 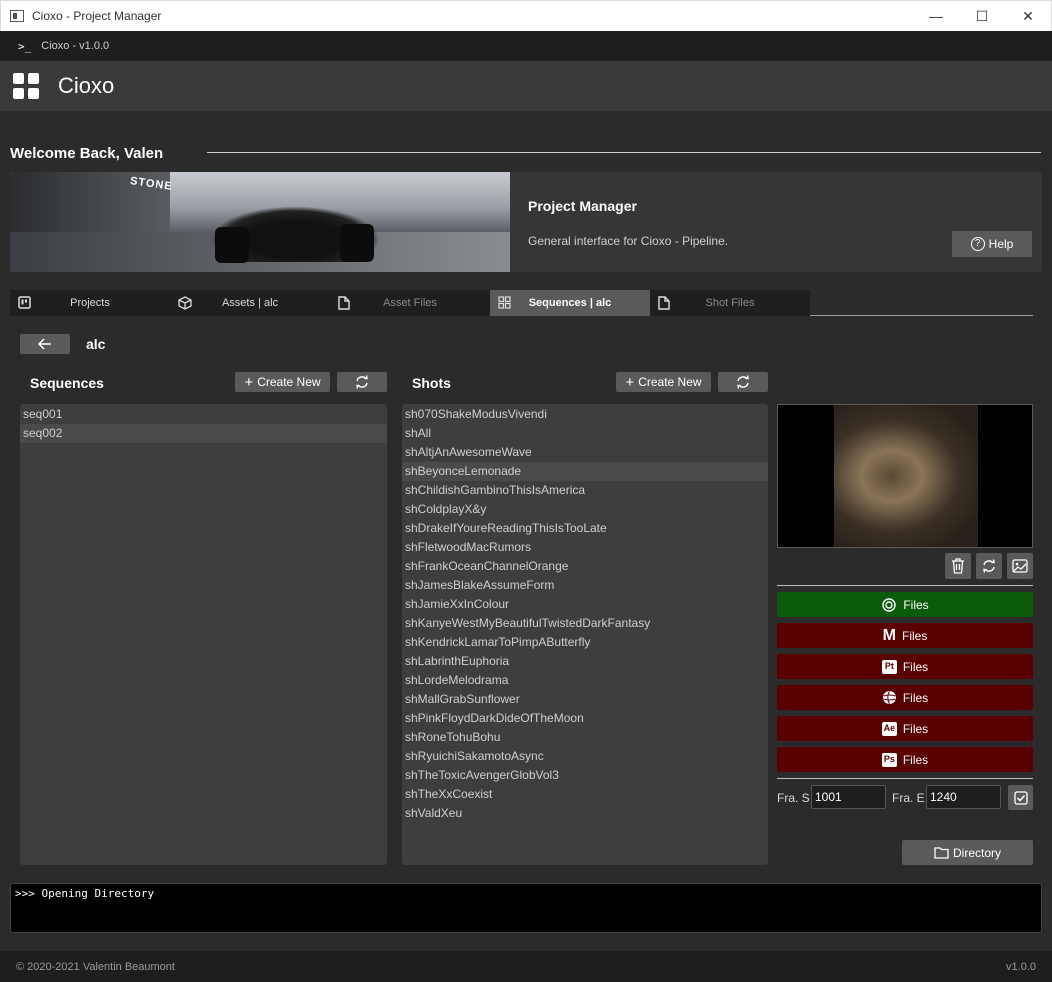 I want to click on app-window-icon, so click(x=17, y=16).